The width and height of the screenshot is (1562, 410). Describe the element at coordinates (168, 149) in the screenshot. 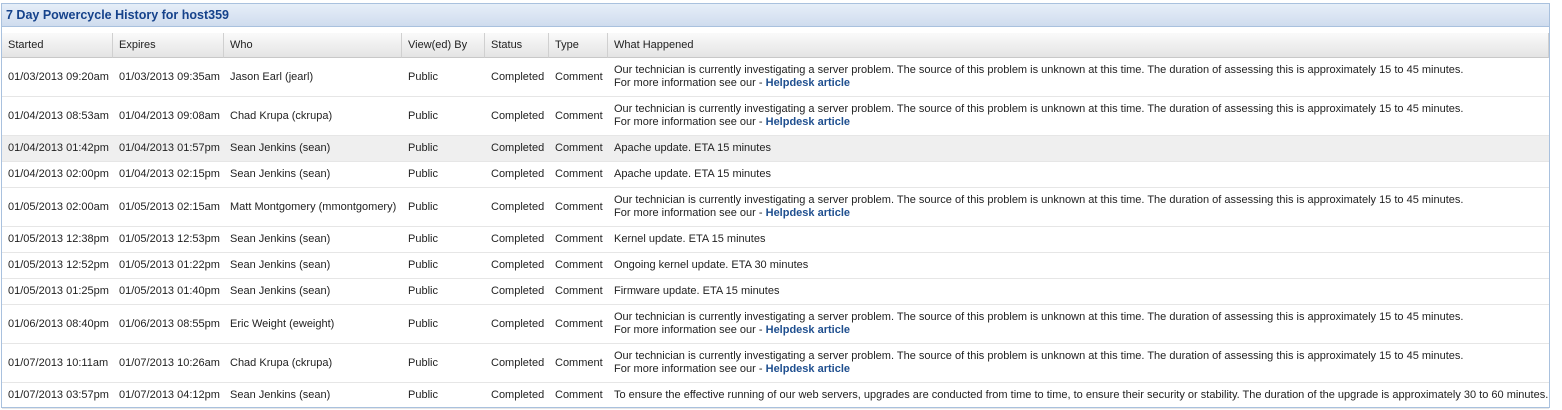

I see `cell-expires: 01/04/2013 01:57pm` at that location.